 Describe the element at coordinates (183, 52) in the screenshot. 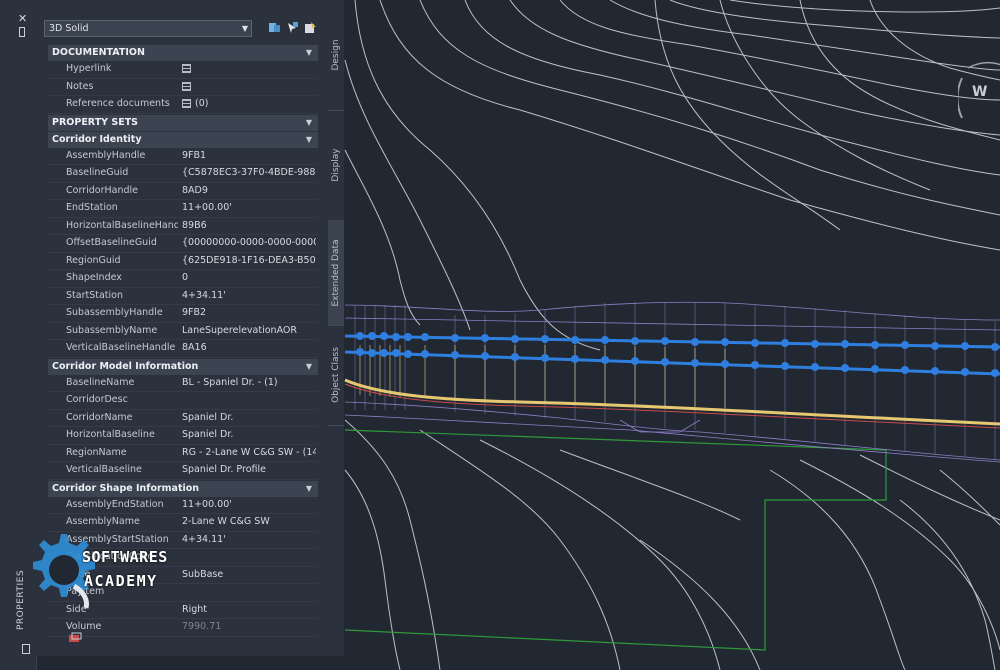

I see `section-documentation: DOCUMENTATION ▼` at that location.